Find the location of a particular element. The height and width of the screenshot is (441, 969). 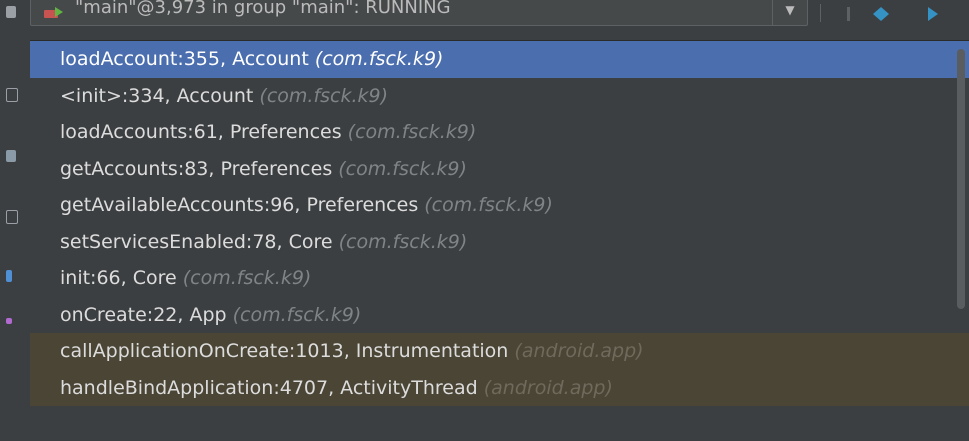

thread-selector: "main"@3,973 in group "main": RUNNING ▼ is located at coordinates (419, 13).